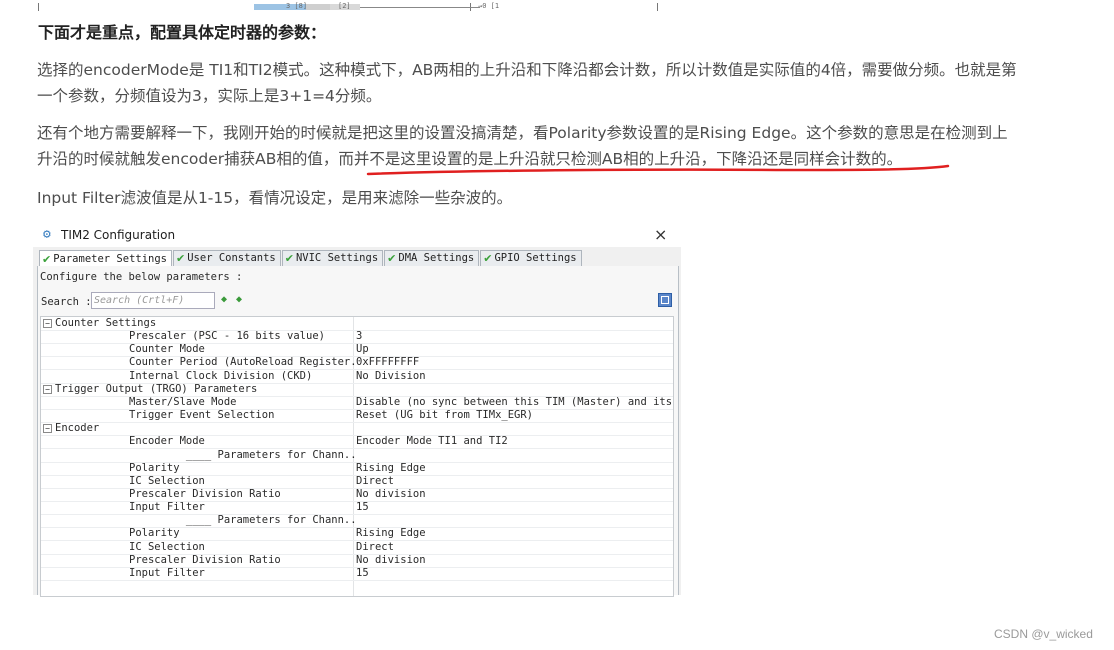 This screenshot has width=1114, height=650. What do you see at coordinates (224, 299) in the screenshot?
I see `search-previous-icon: ◆` at bounding box center [224, 299].